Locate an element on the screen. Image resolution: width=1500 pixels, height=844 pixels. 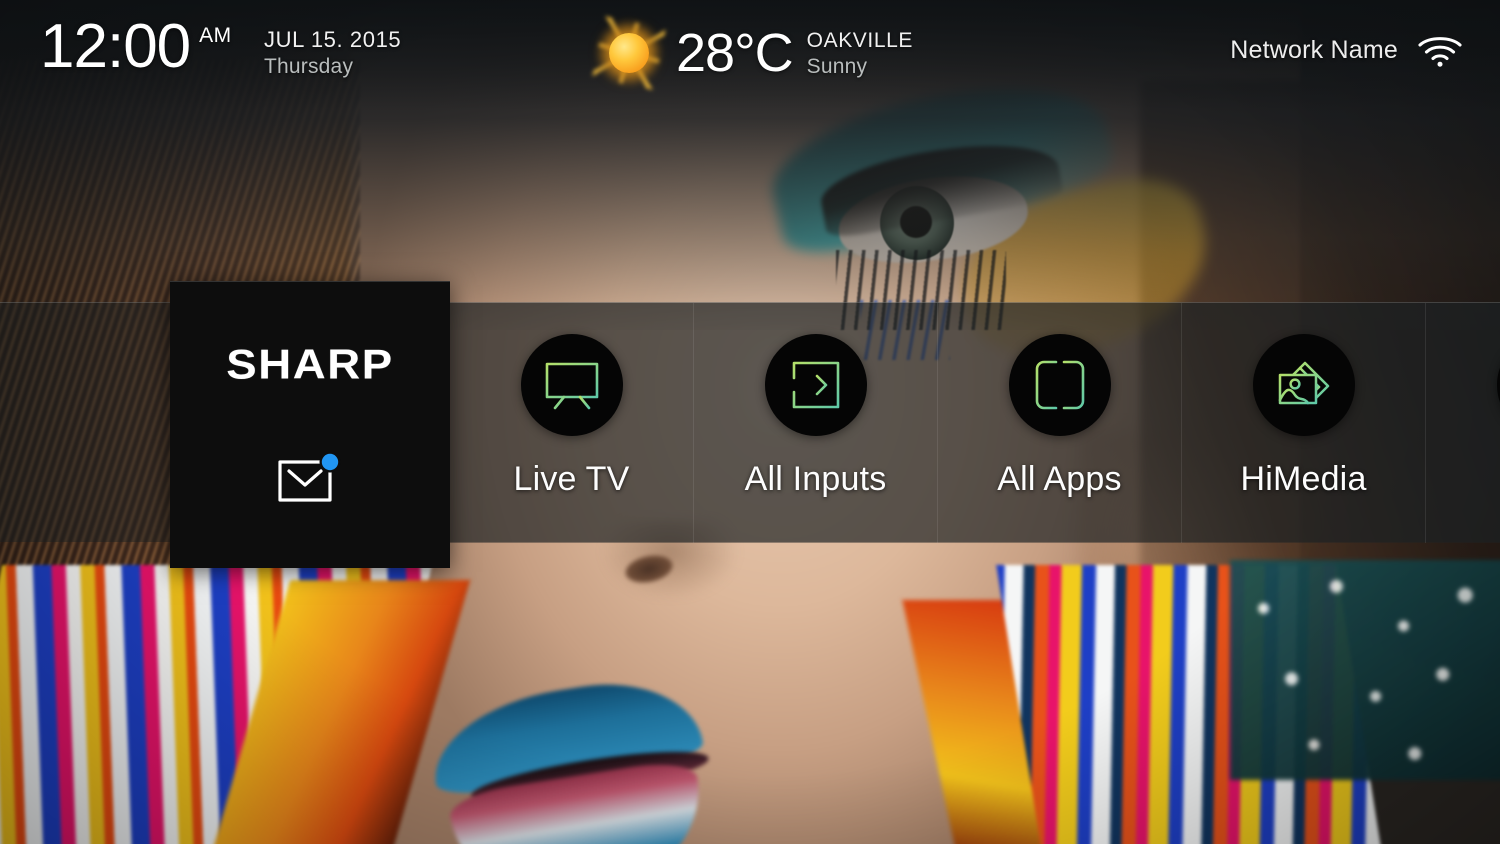
date-widget: JUL 15. 2015 Thursday is located at coordinates (332, 53).